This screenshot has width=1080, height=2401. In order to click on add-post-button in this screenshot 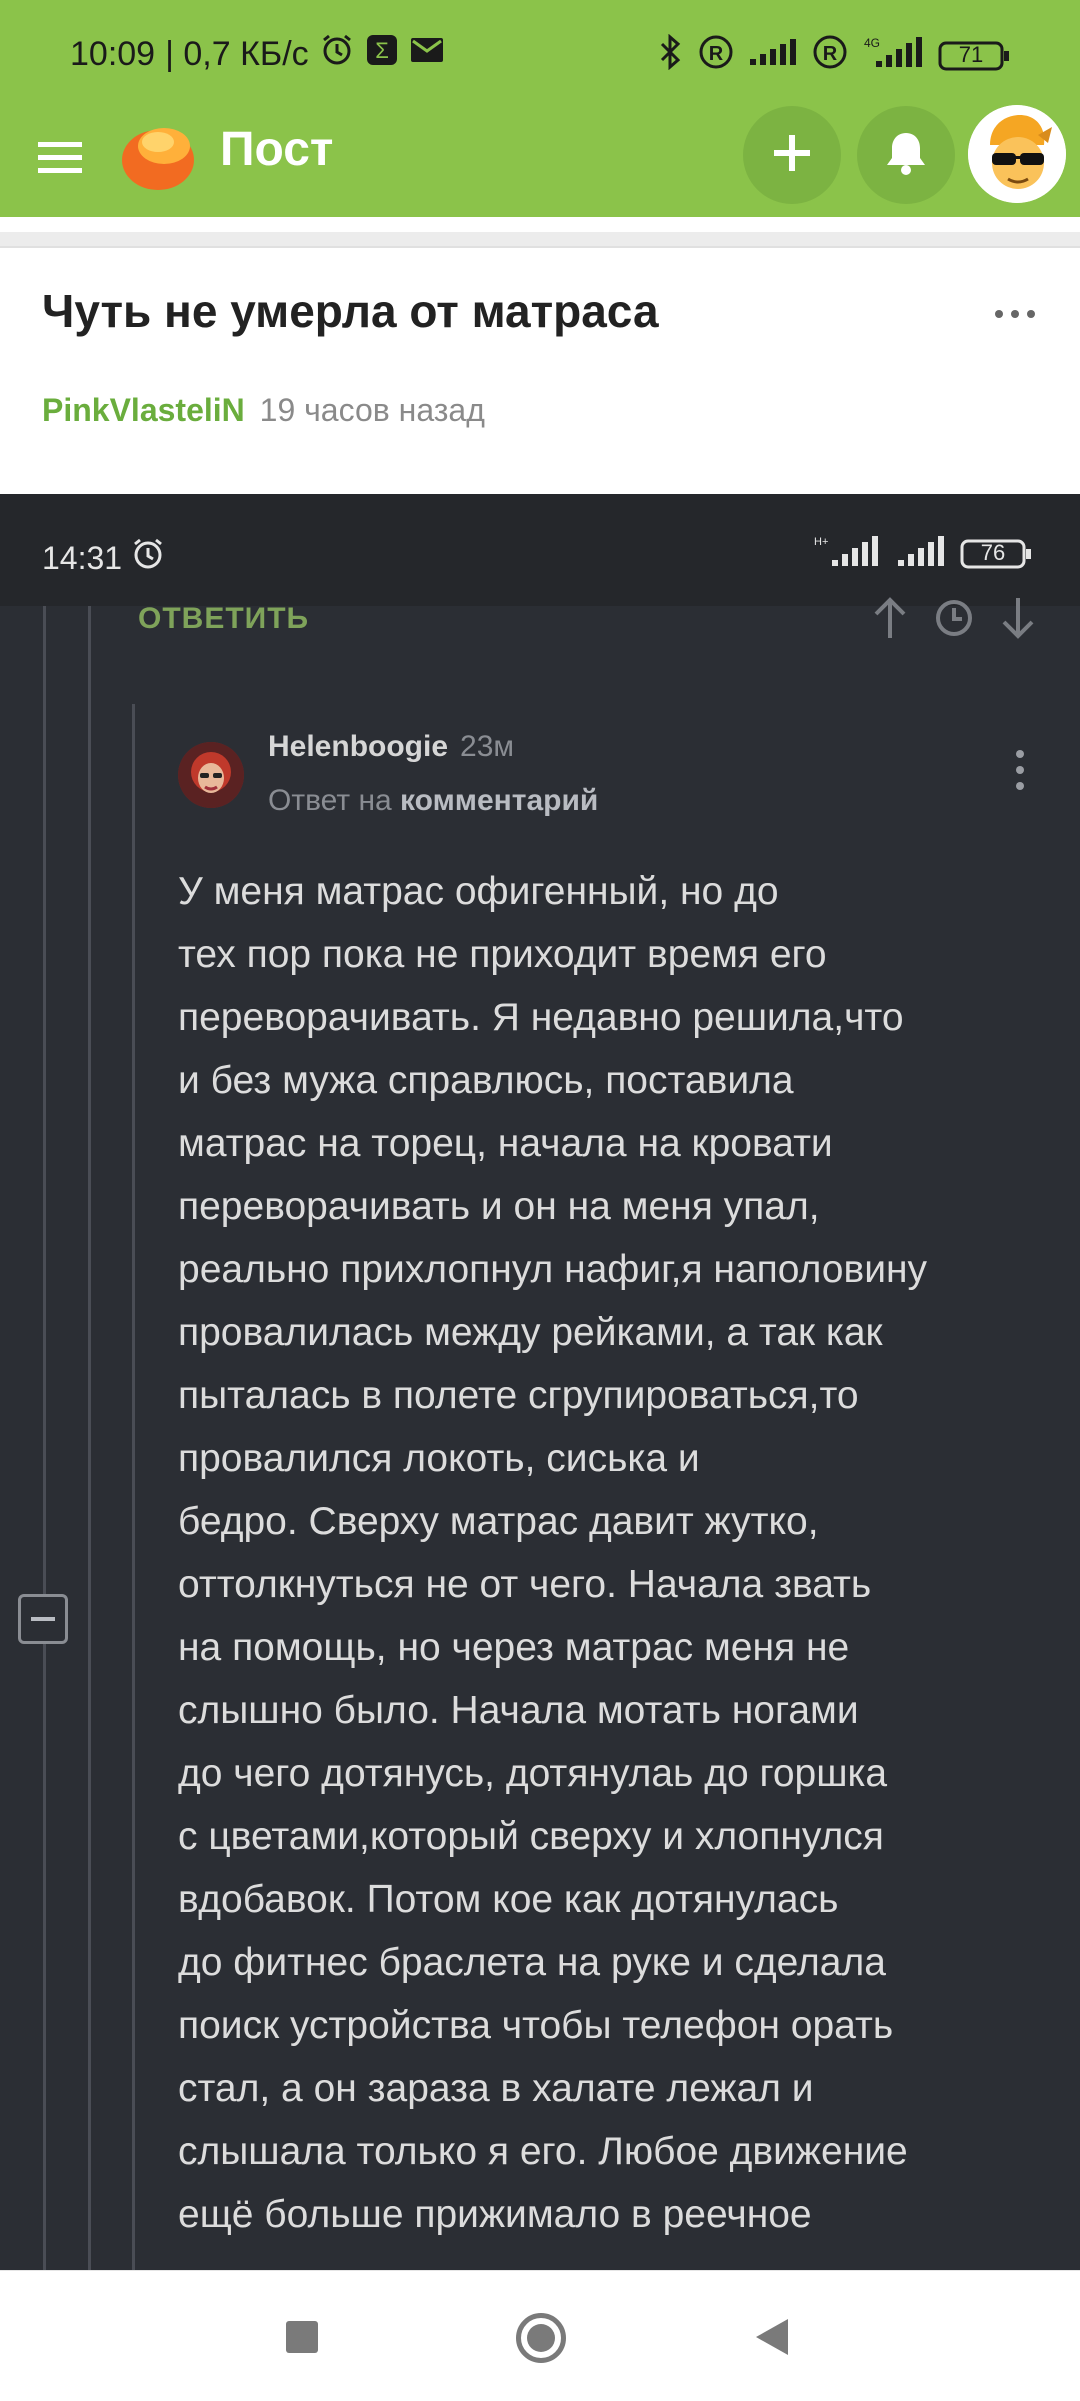, I will do `click(792, 155)`.